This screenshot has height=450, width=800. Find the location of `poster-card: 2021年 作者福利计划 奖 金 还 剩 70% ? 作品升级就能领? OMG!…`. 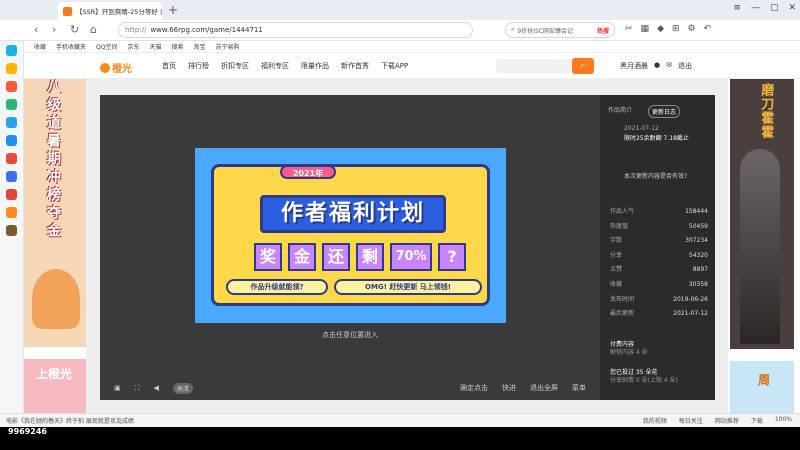

poster-card: 2021年 作者福利计划 奖 金 还 剩 70% ? 作品升级就能领? OMG!… is located at coordinates (350, 235).